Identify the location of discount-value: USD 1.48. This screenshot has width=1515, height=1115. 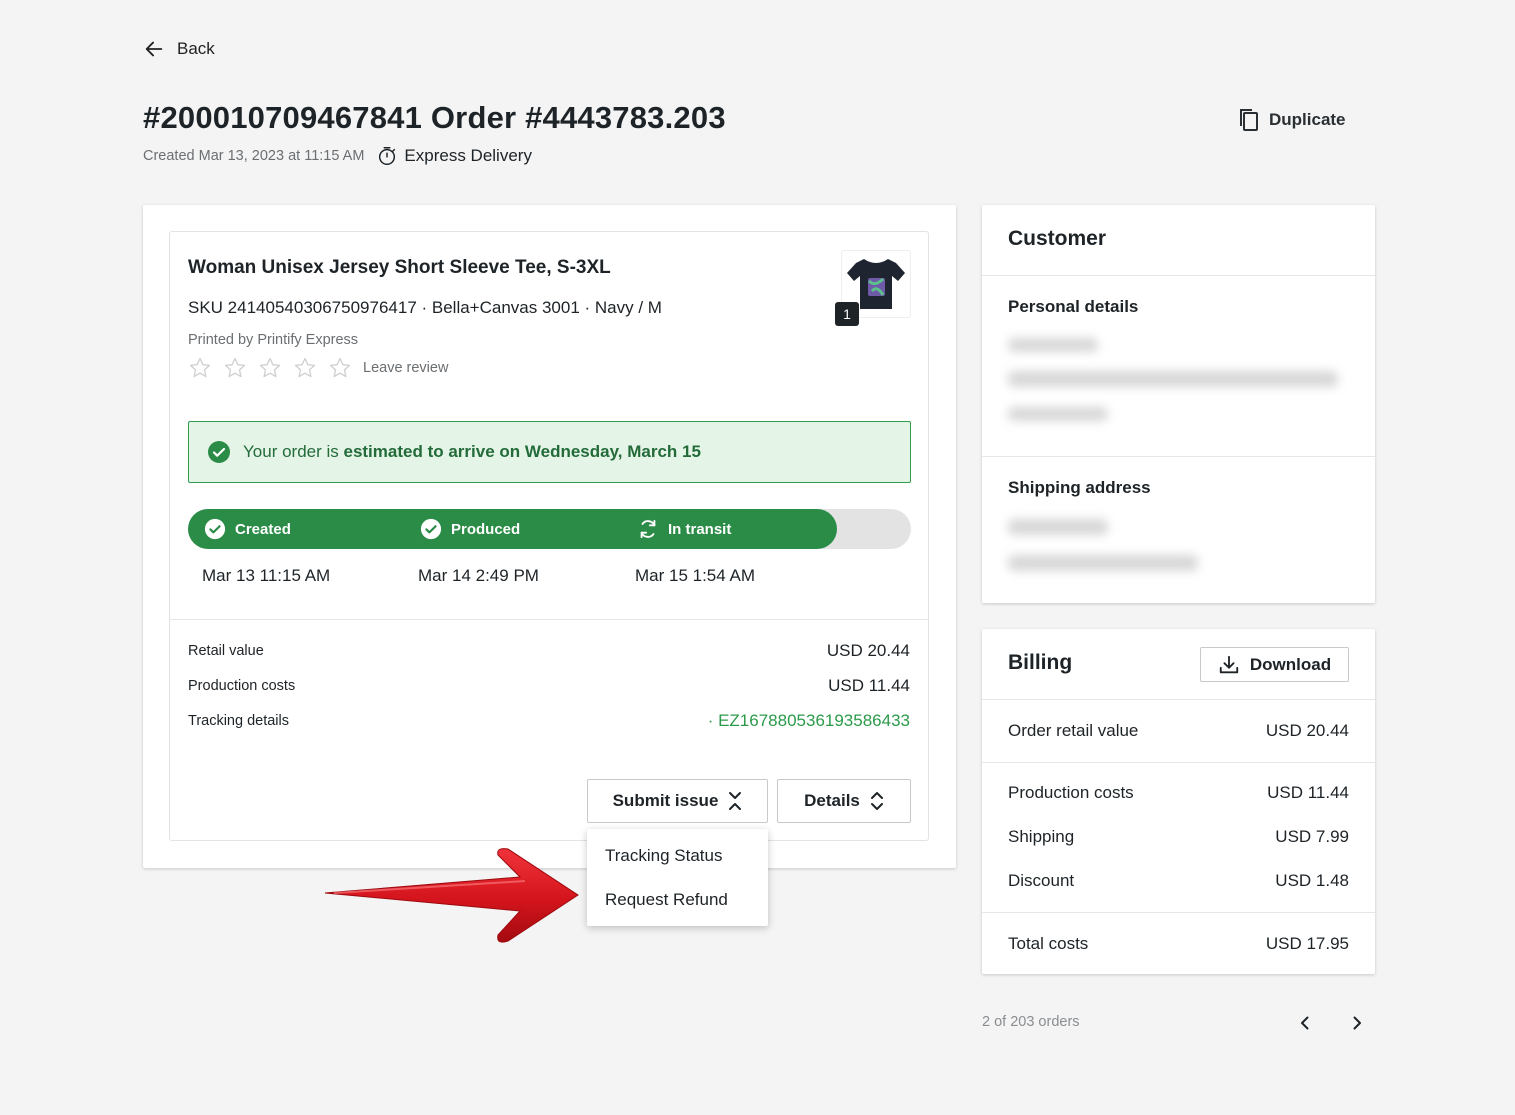
(1312, 880).